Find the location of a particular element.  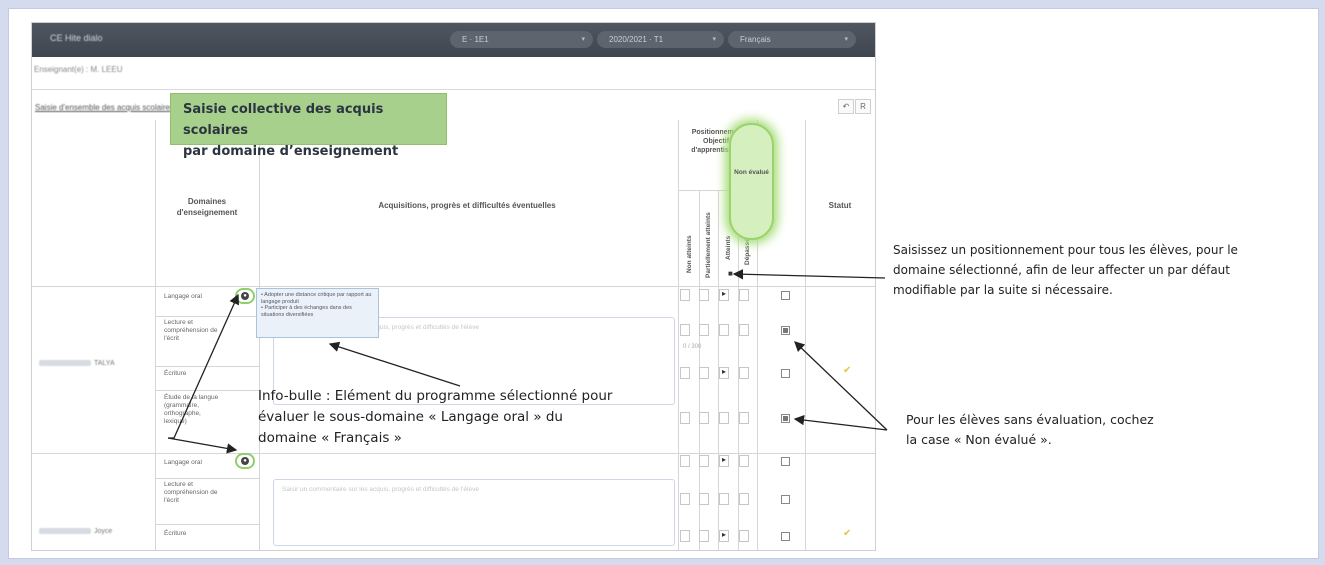

arrow-infobulle is located at coordinates (394, 364).